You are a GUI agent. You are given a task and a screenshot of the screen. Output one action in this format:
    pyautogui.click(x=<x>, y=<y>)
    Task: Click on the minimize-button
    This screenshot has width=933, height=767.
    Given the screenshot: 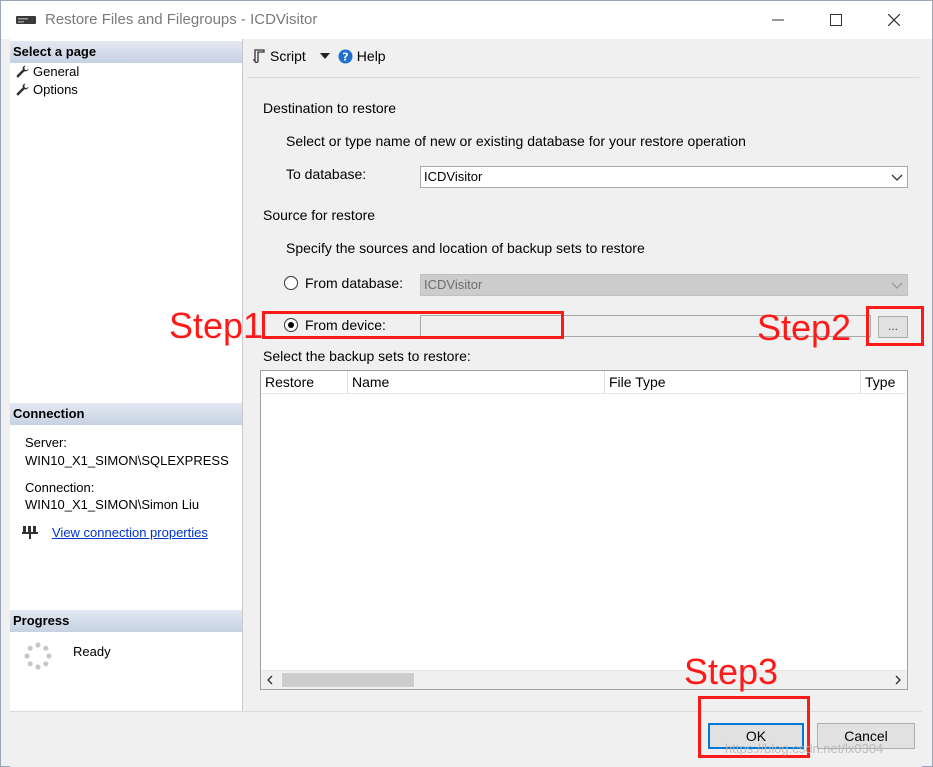 What is the action you would take?
    pyautogui.click(x=778, y=20)
    